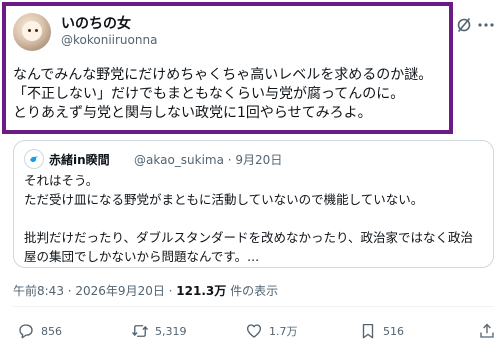  What do you see at coordinates (368, 331) in the screenshot?
I see `bookmark-icon` at bounding box center [368, 331].